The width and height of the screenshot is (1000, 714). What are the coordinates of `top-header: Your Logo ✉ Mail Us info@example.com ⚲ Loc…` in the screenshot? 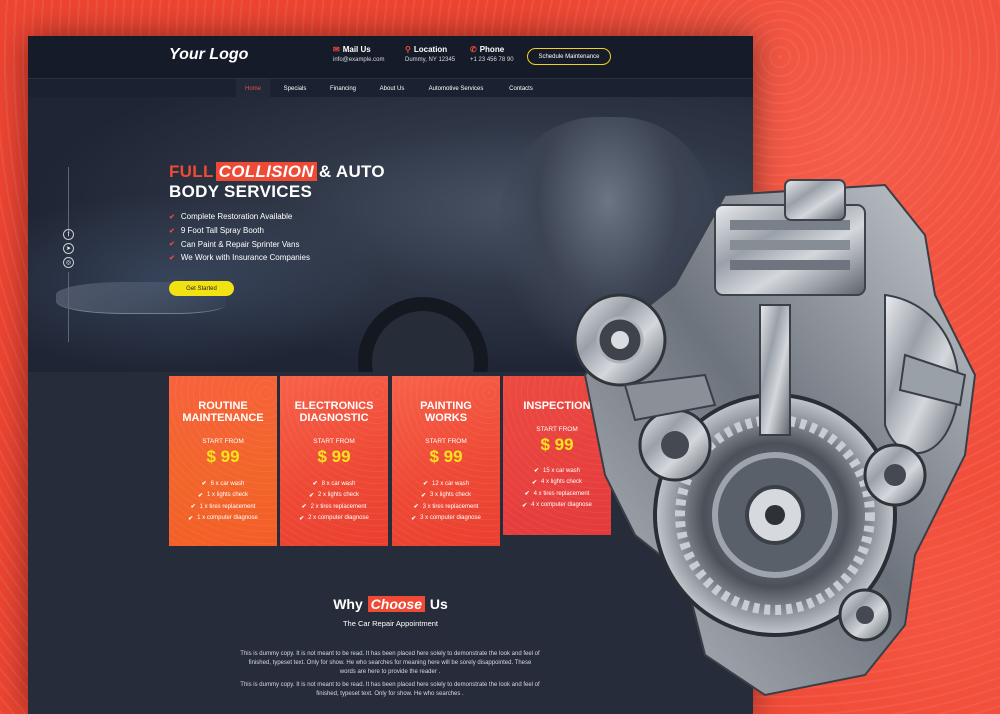 It's located at (390, 57).